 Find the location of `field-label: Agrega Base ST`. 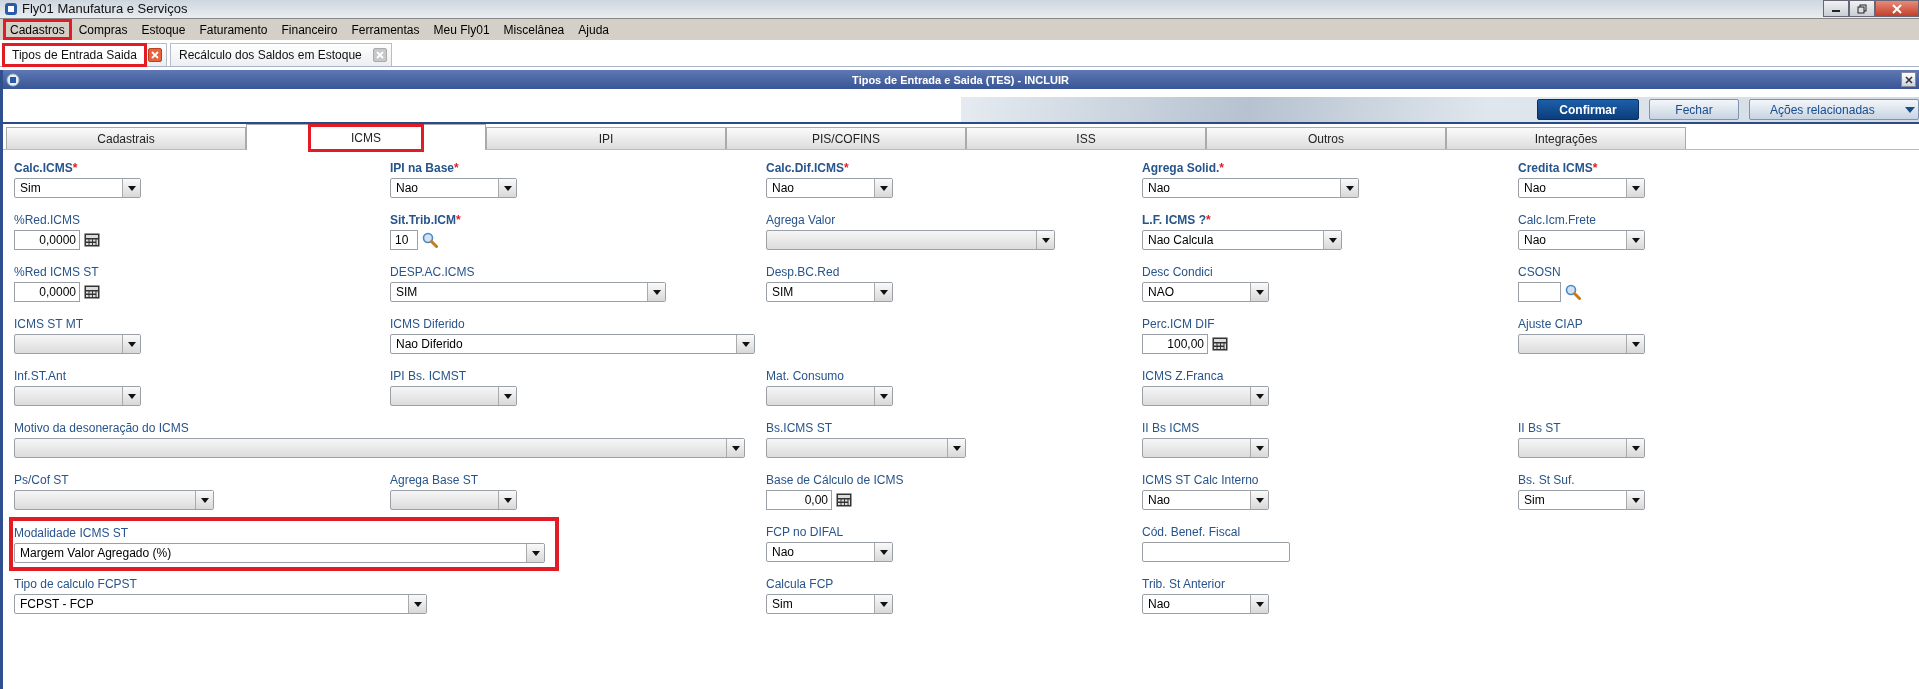

field-label: Agrega Base ST is located at coordinates (434, 480).